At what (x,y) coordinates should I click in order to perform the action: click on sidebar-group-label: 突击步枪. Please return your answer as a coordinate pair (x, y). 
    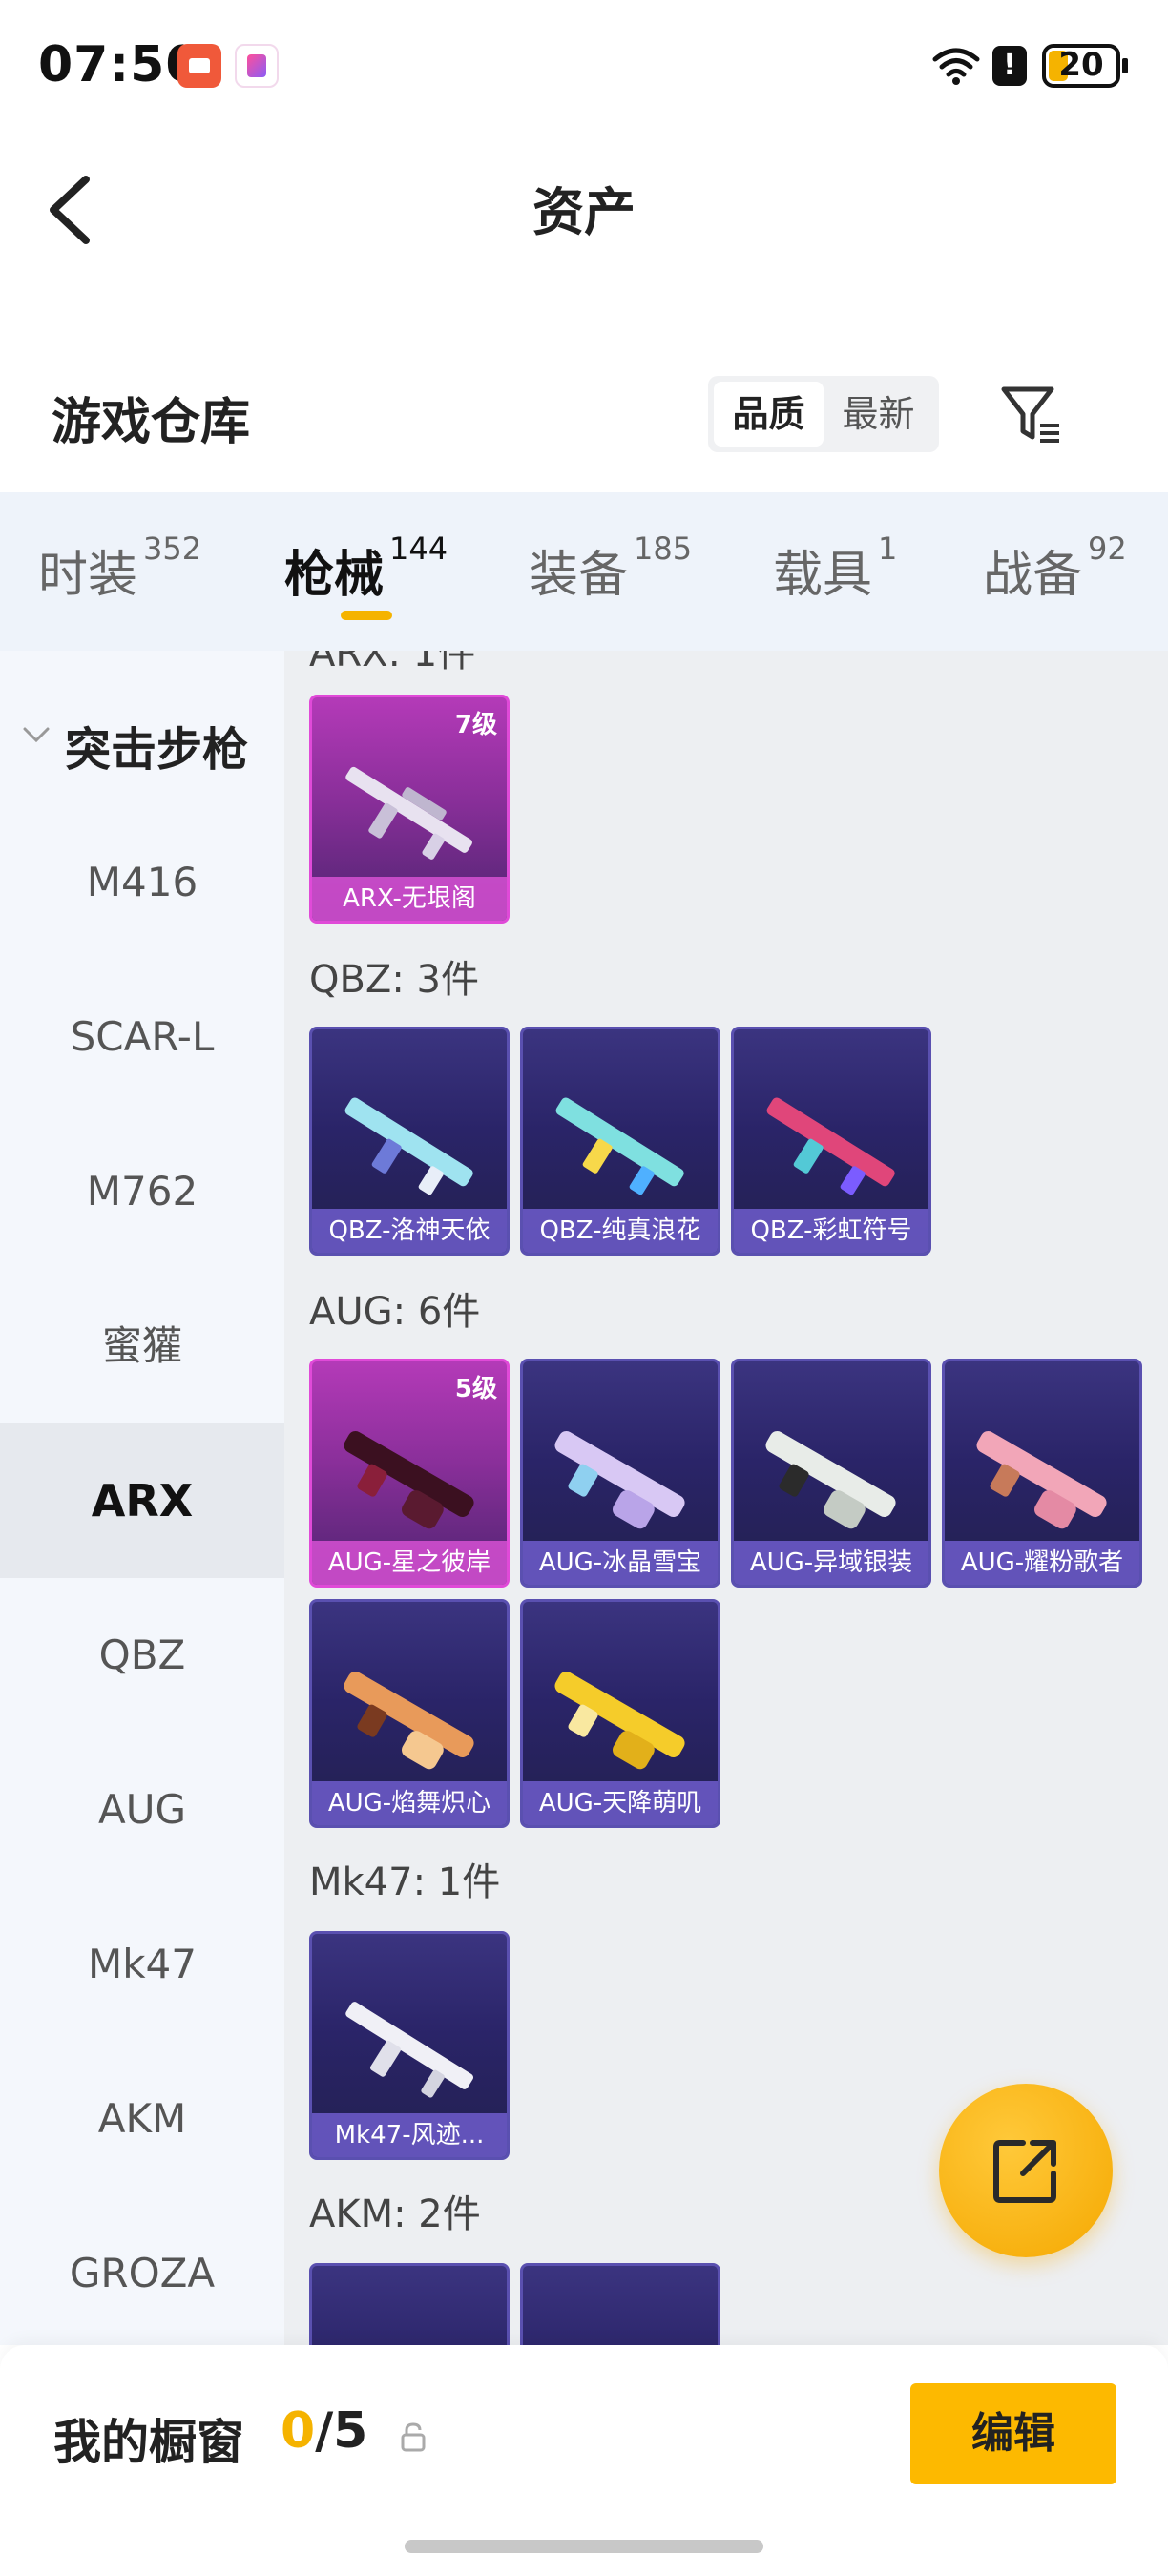
    Looking at the image, I should click on (157, 750).